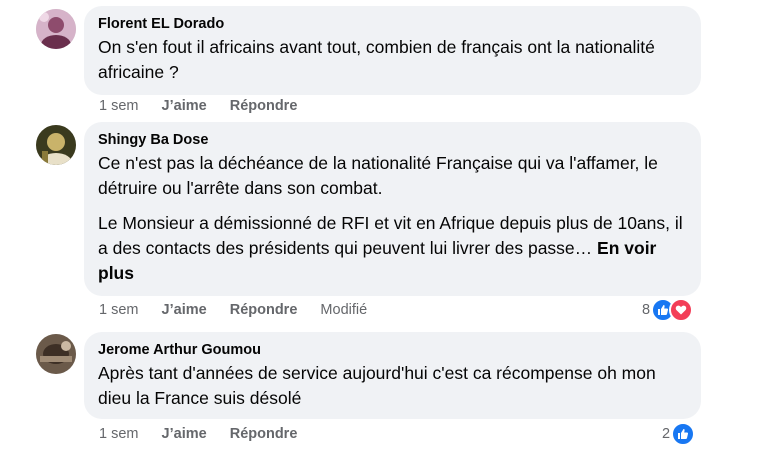 The height and width of the screenshot is (454, 772). Describe the element at coordinates (666, 434) in the screenshot. I see `reaction-count: 2` at that location.